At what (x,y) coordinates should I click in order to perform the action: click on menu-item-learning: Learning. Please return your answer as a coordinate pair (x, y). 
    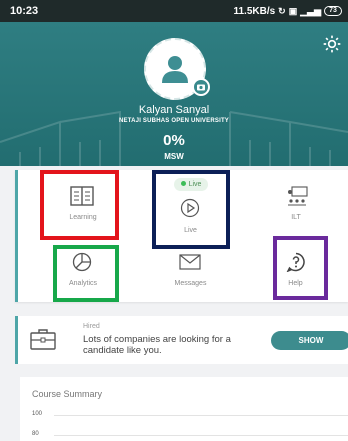
    Looking at the image, I should click on (83, 204).